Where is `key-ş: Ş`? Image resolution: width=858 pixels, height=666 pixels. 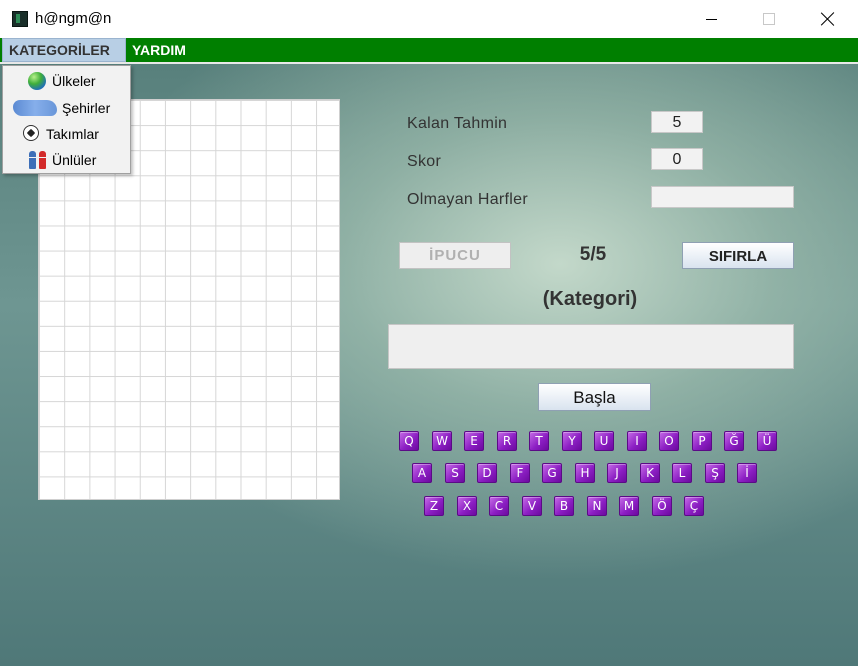 key-ş: Ş is located at coordinates (715, 473).